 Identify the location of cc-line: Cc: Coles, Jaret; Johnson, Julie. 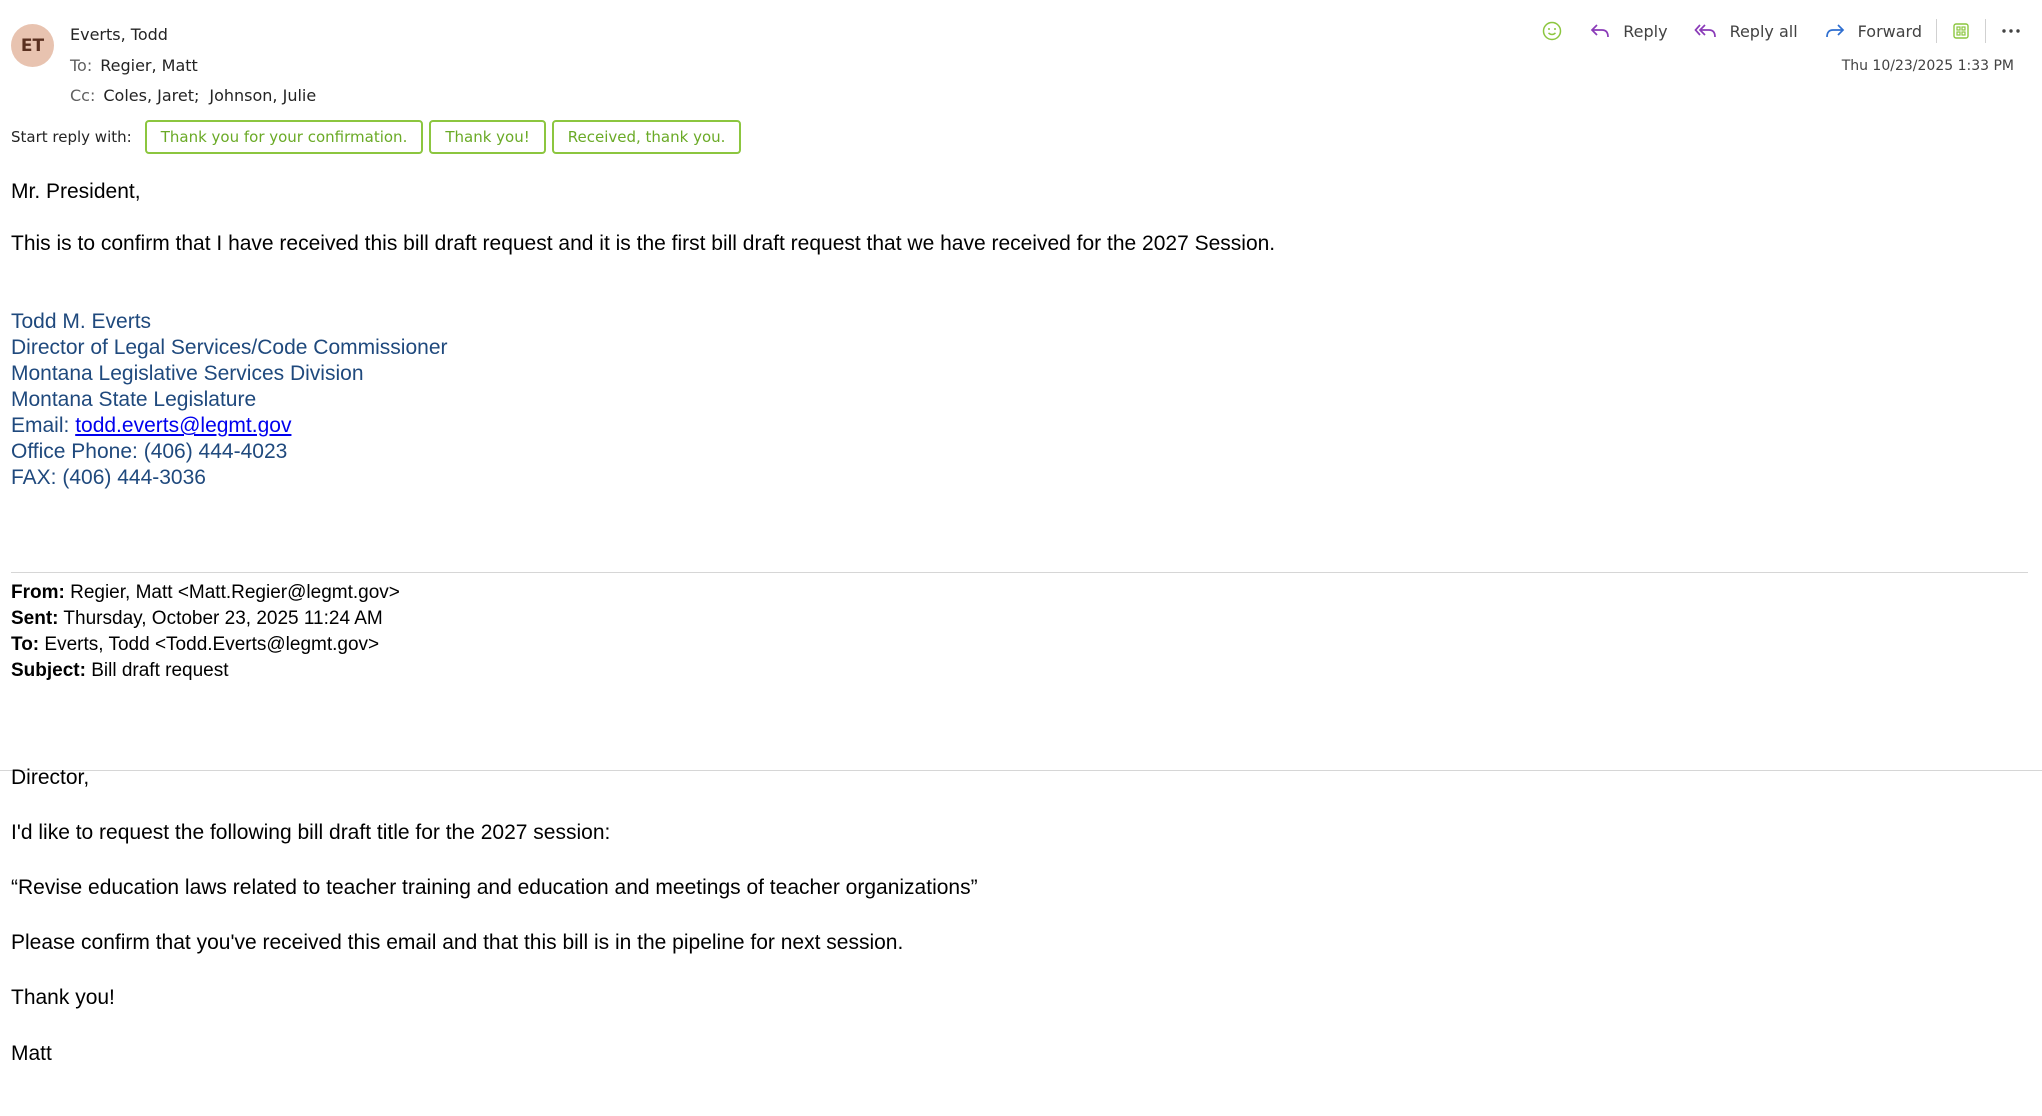
(193, 95).